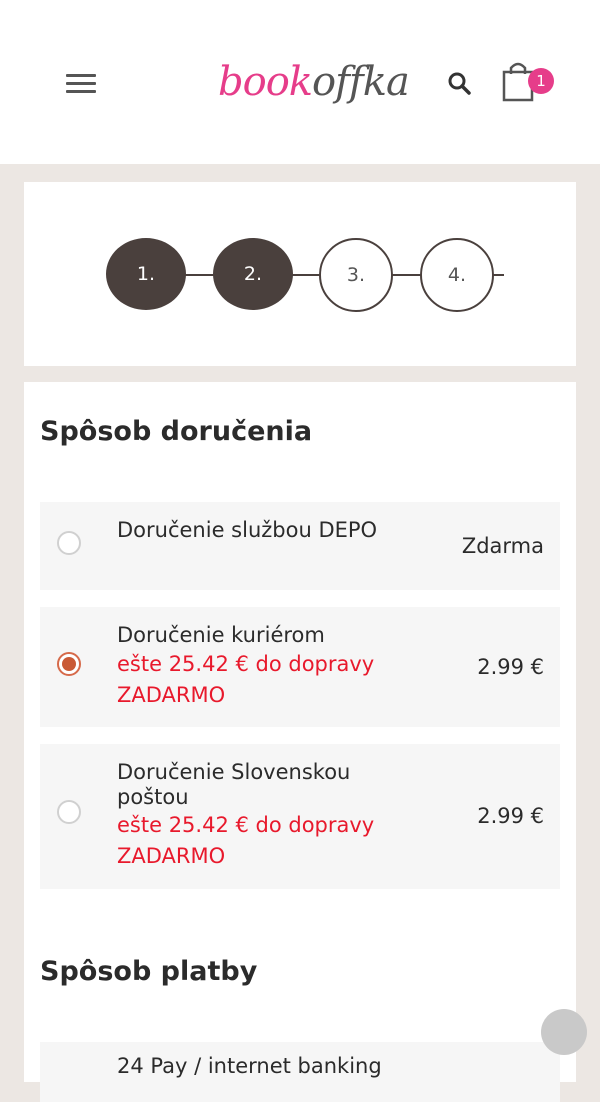 The width and height of the screenshot is (600, 1102). What do you see at coordinates (300, 546) in the screenshot?
I see `delivery-option-depo: Doručenie službou DEPO Zdarma` at bounding box center [300, 546].